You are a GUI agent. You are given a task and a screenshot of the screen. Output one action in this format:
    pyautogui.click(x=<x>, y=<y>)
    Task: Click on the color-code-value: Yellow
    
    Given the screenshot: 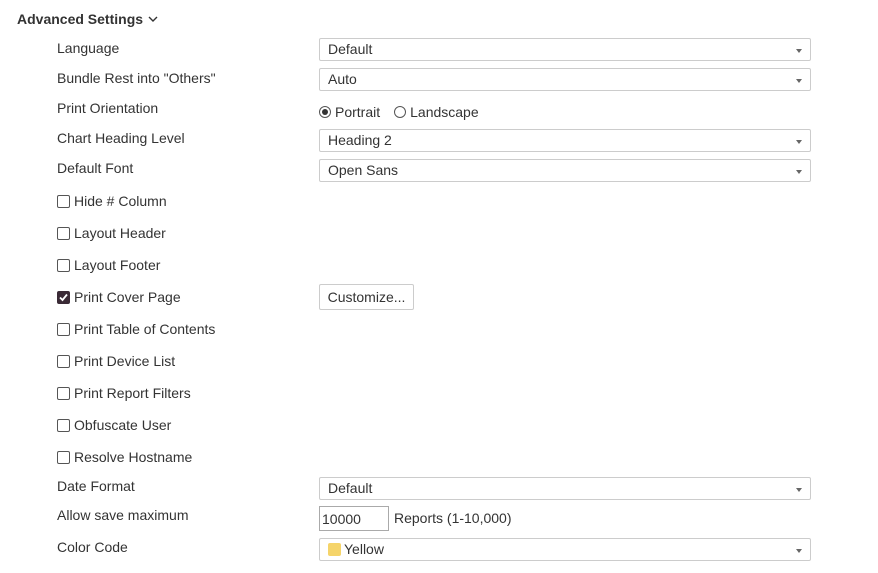 What is the action you would take?
    pyautogui.click(x=364, y=549)
    